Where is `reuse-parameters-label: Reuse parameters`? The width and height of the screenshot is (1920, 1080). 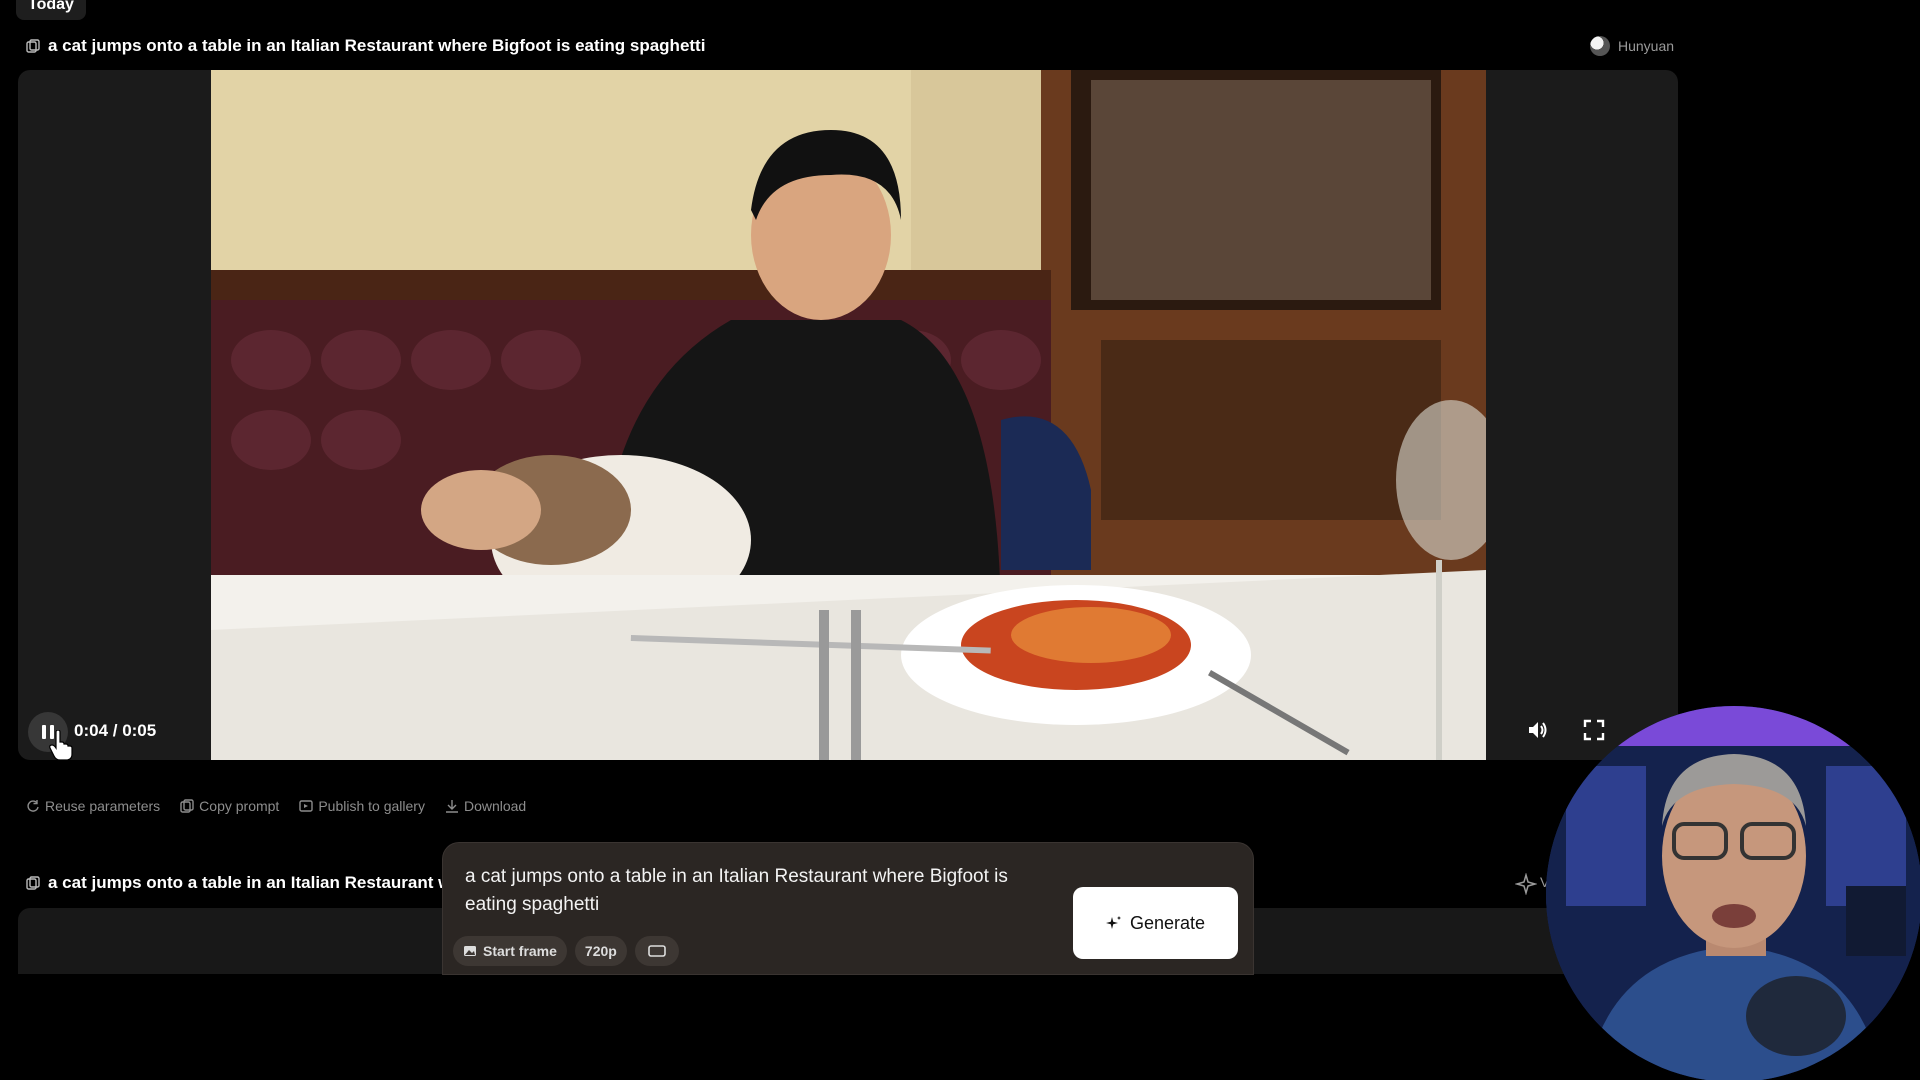 reuse-parameters-label: Reuse parameters is located at coordinates (103, 806).